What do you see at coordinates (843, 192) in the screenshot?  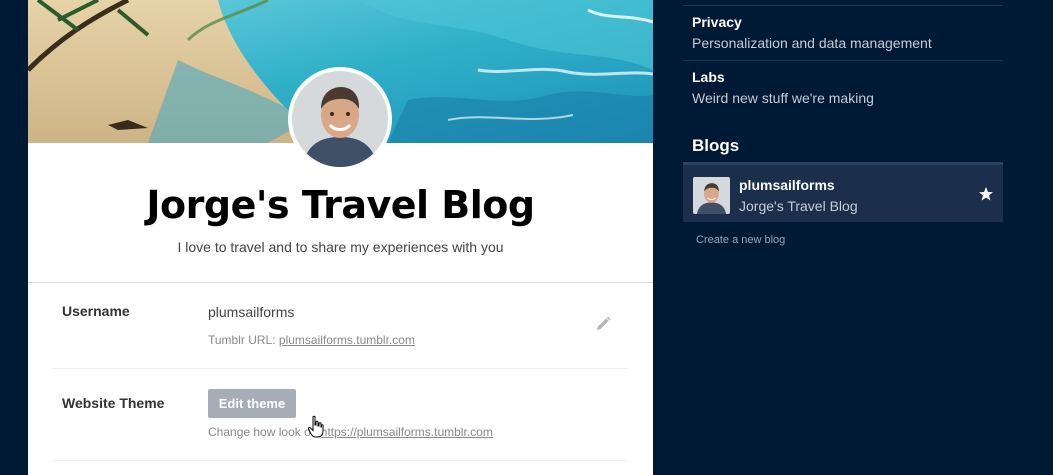 I see `sidebar-blog-entry: plumsailforms Jorge's Travel Blog` at bounding box center [843, 192].